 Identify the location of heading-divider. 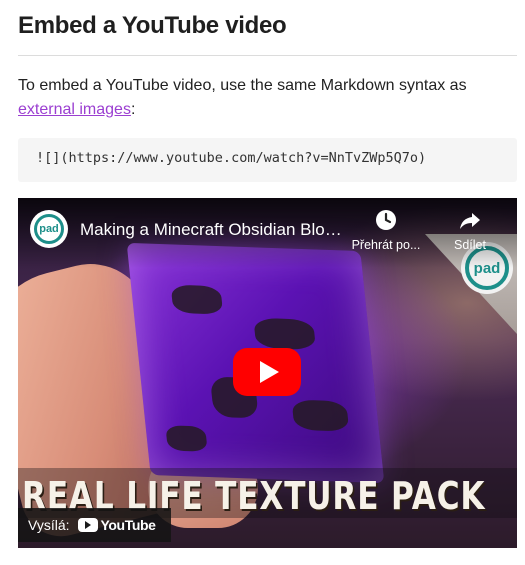
(267, 55).